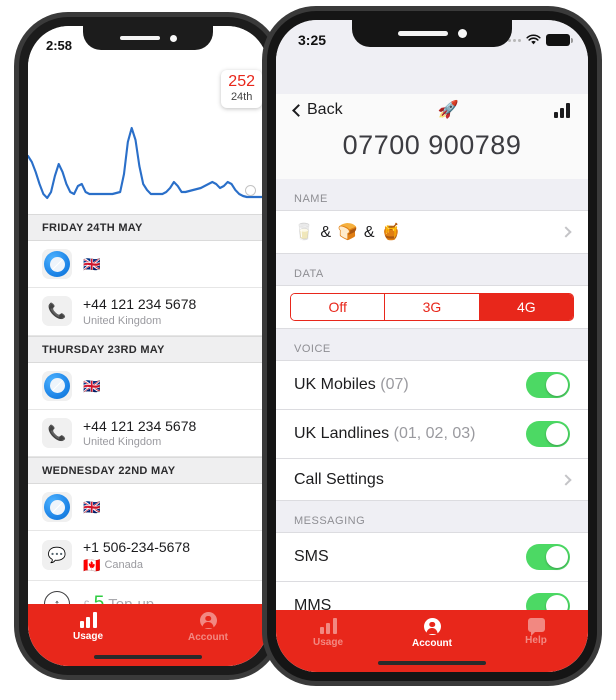 The width and height of the screenshot is (616, 700). What do you see at coordinates (330, 521) in the screenshot?
I see `group-header-messaging: MESSAGING` at bounding box center [330, 521].